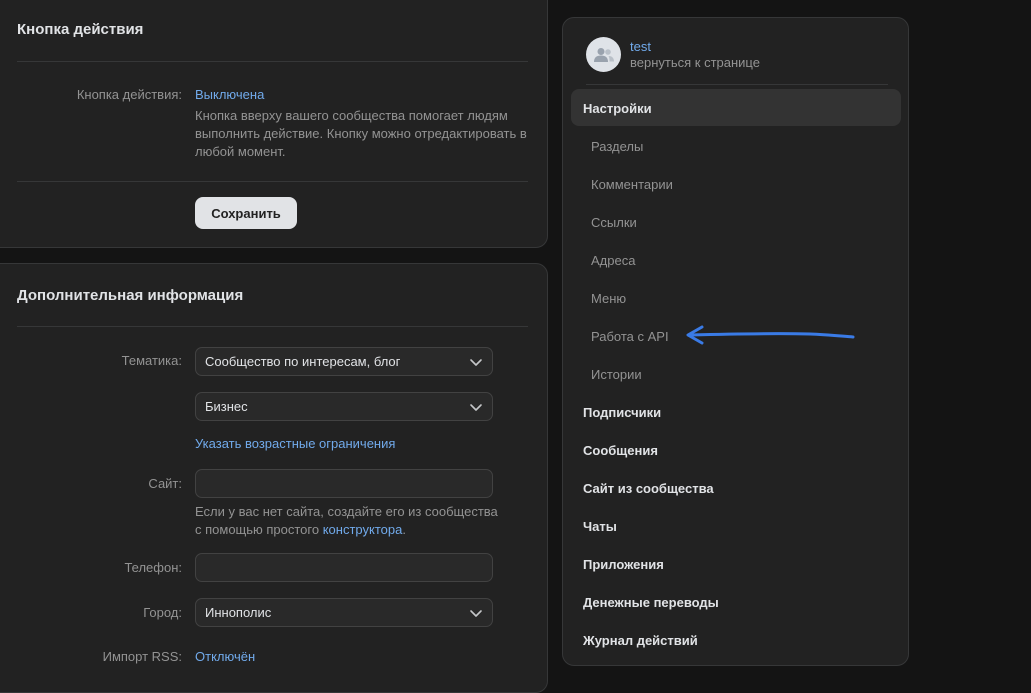 The image size is (1031, 693). I want to click on phone-input, so click(344, 567).